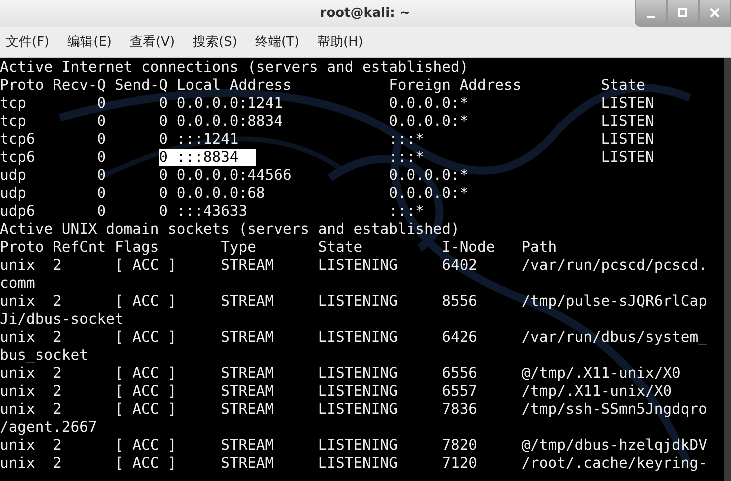  I want to click on menu-item: 文件(F), so click(28, 42).